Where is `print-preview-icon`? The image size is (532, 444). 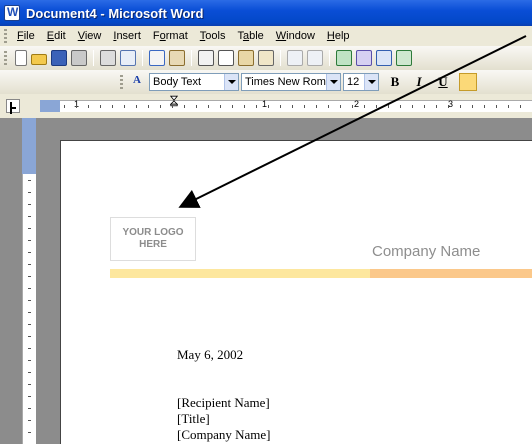 print-preview-icon is located at coordinates (128, 58).